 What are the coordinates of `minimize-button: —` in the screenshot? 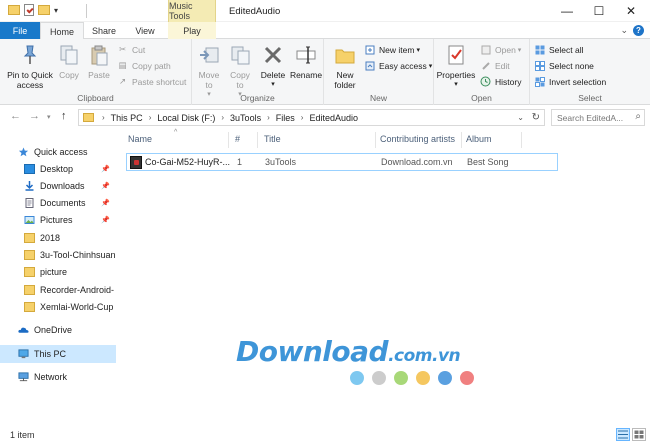 It's located at (567, 11).